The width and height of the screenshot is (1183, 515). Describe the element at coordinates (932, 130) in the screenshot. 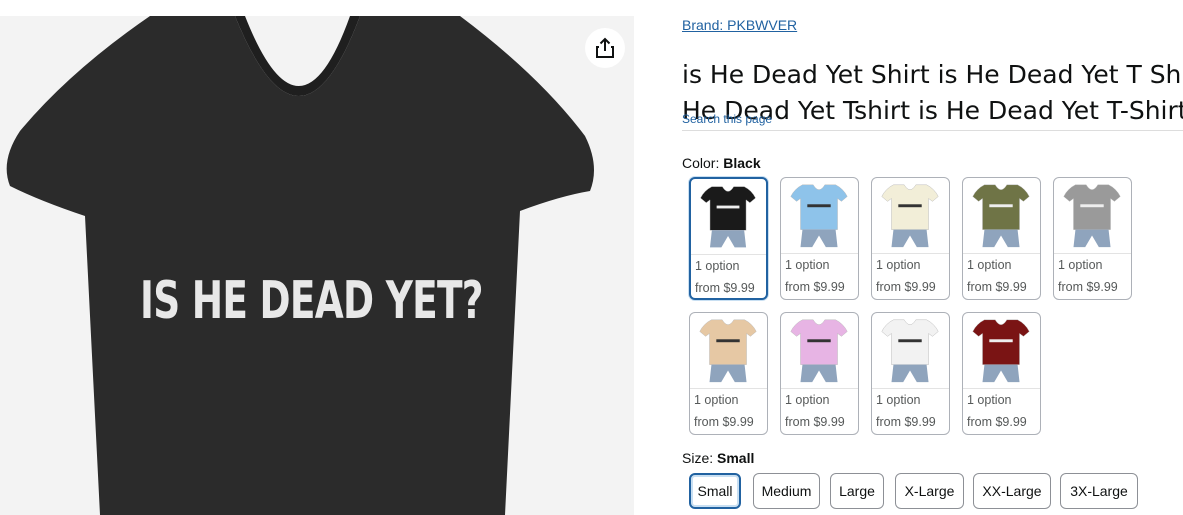

I see `divider` at that location.